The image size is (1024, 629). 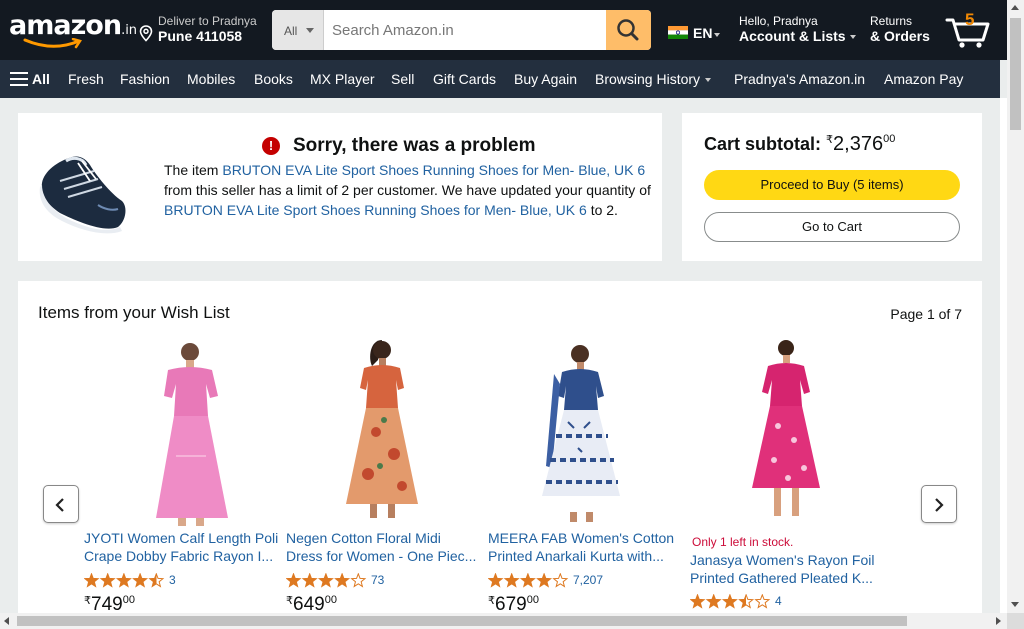 What do you see at coordinates (858, 144) in the screenshot?
I see `subtotal-amount: 2,376` at bounding box center [858, 144].